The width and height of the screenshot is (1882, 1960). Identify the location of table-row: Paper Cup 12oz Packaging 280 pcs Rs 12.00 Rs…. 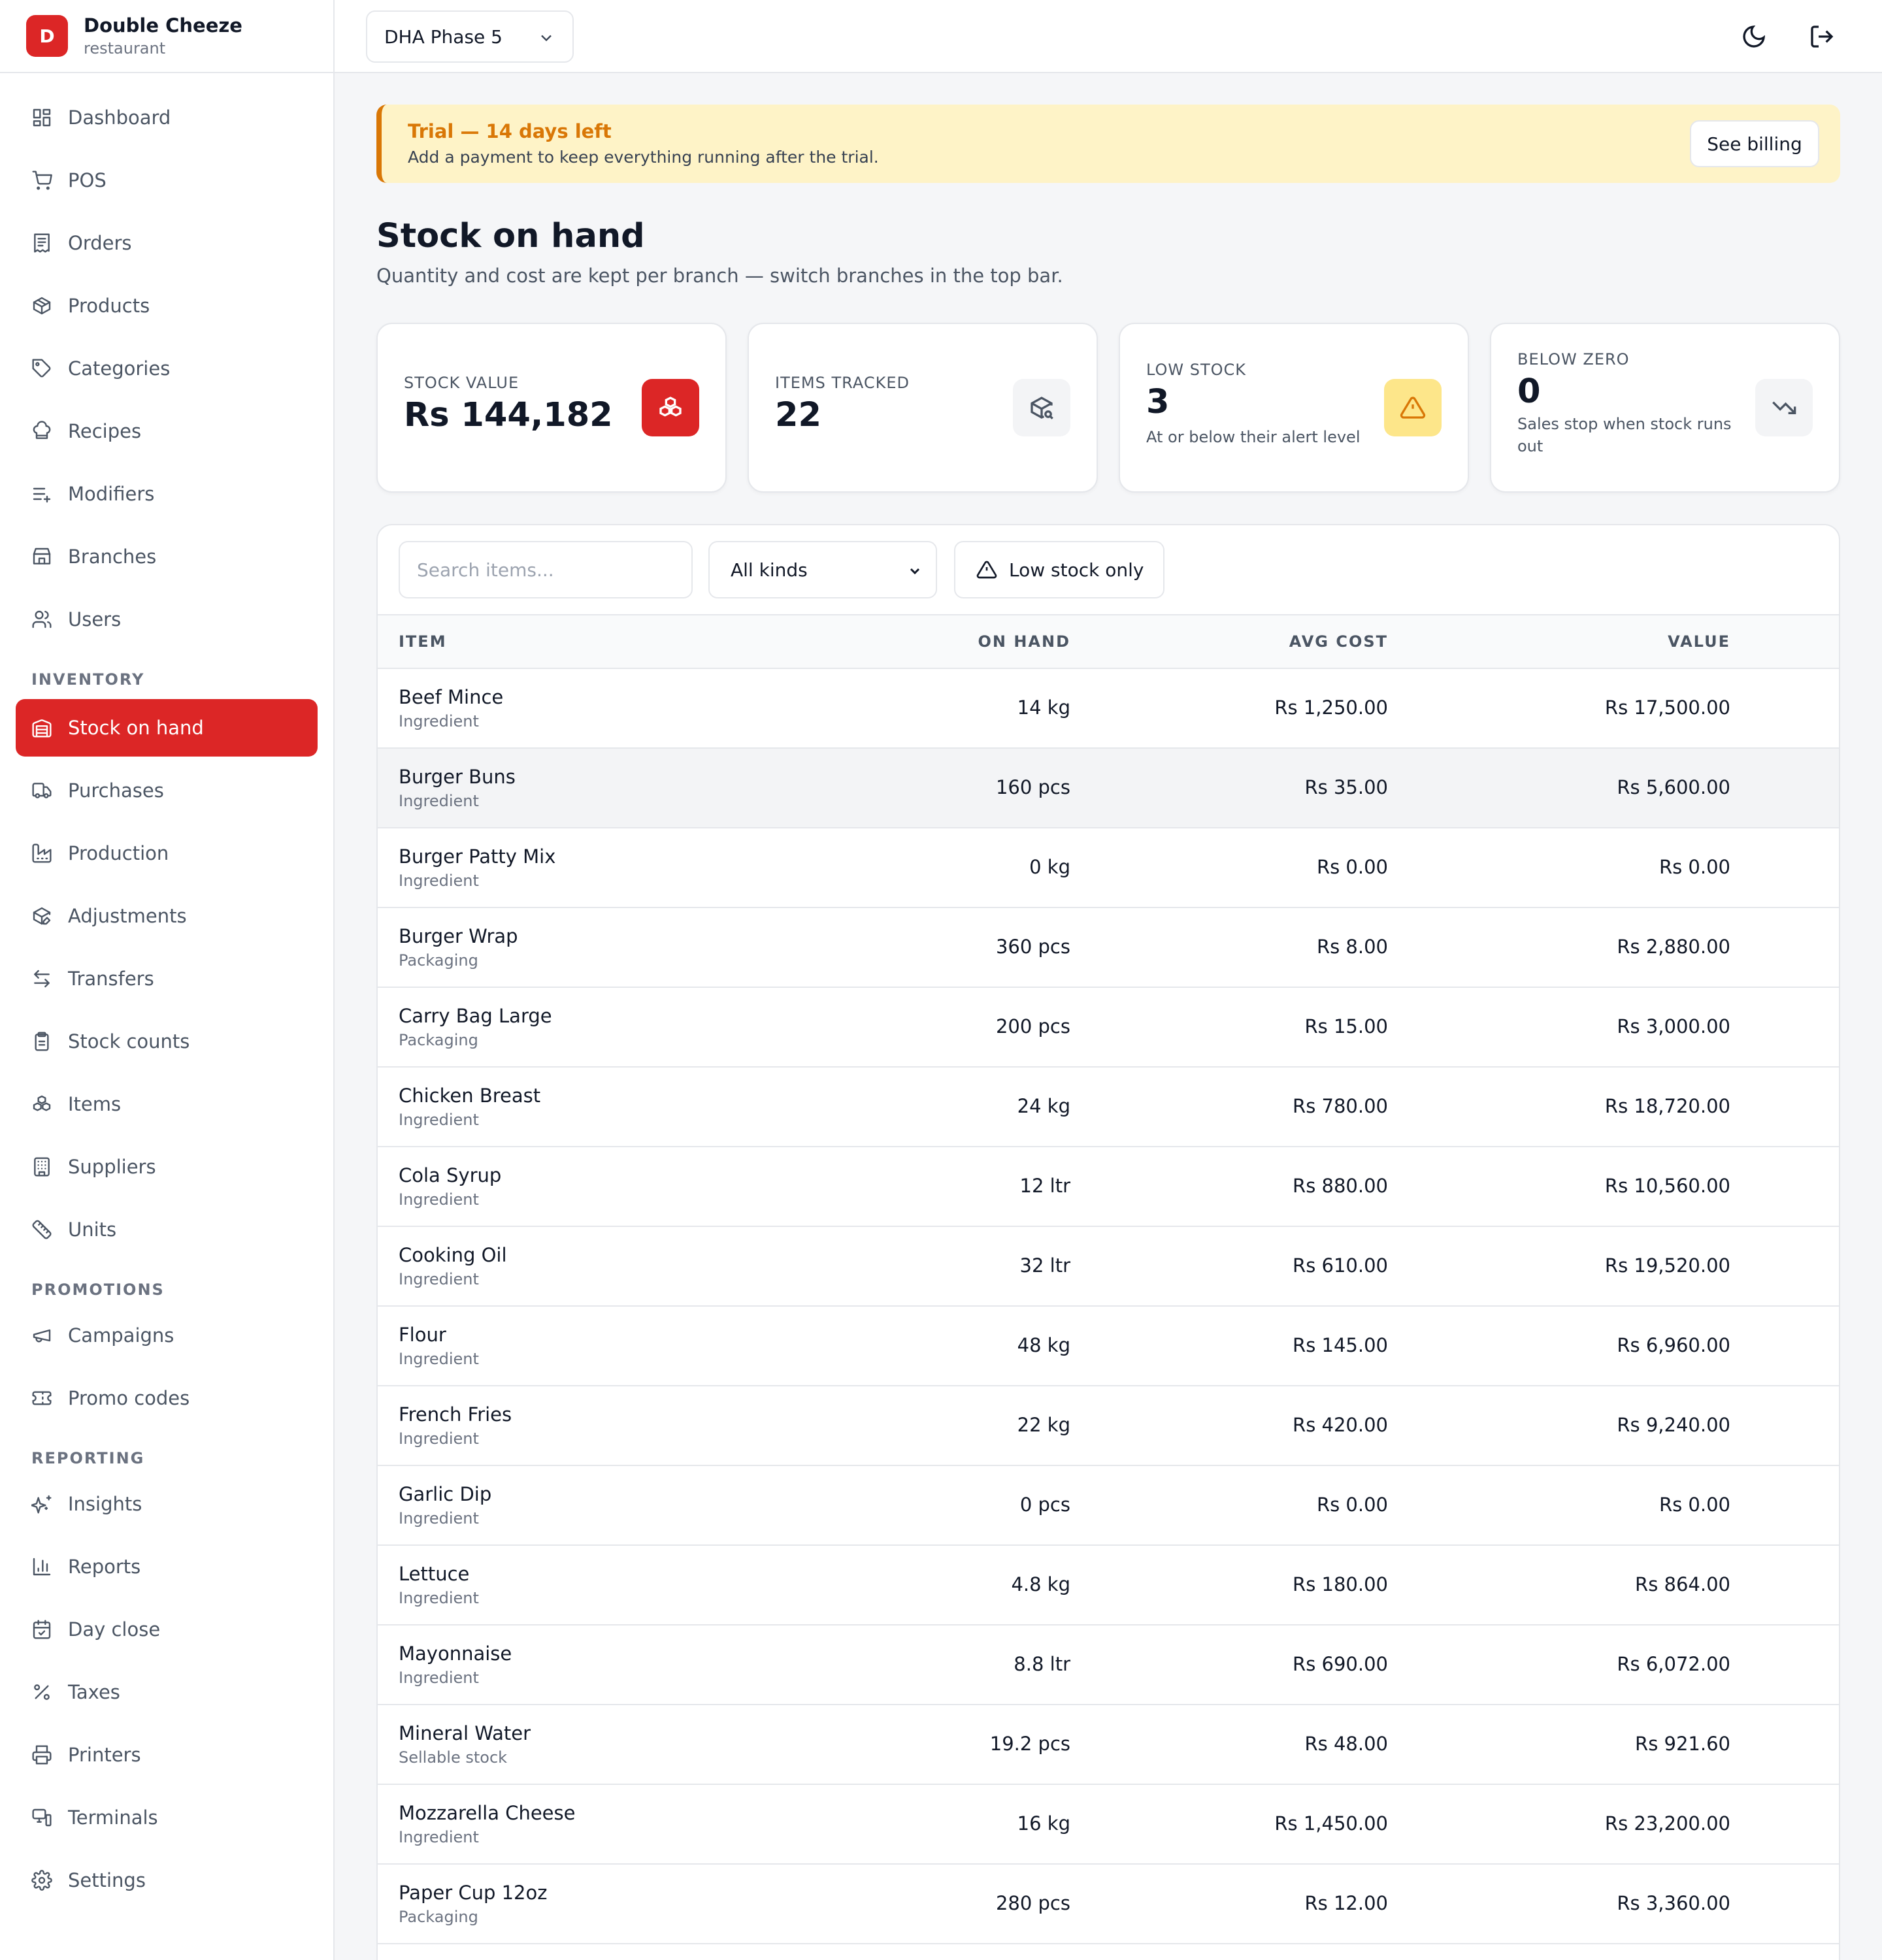
(1108, 1904).